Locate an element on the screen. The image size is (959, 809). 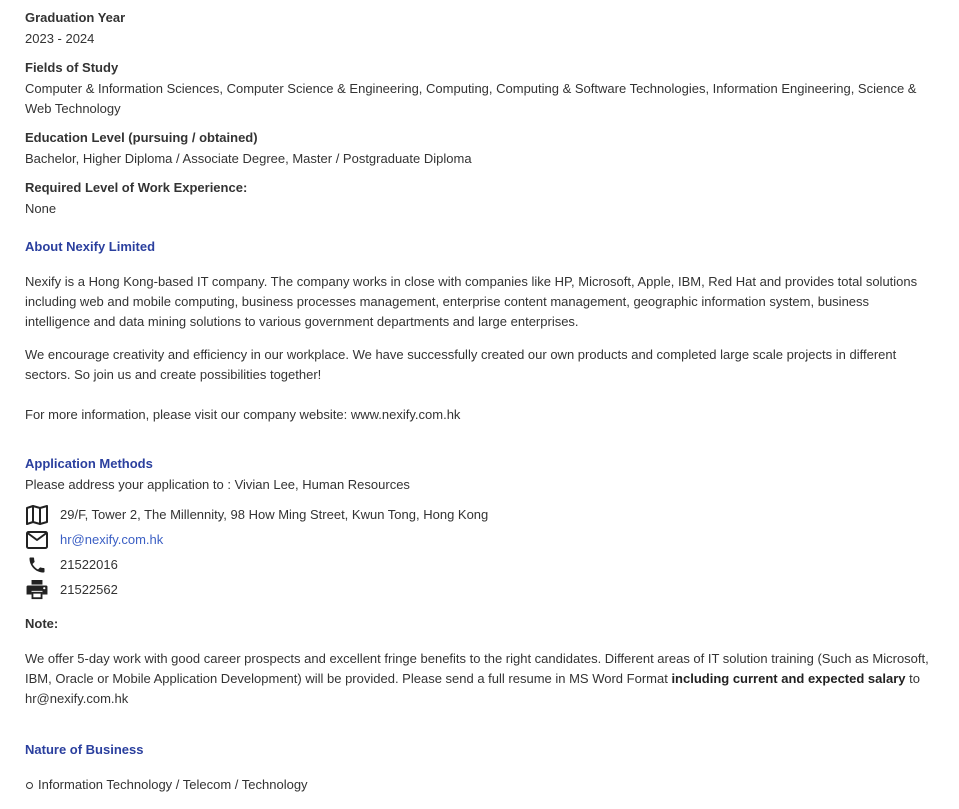
experience-section: Required Level of Work Experience: None is located at coordinates (136, 198).